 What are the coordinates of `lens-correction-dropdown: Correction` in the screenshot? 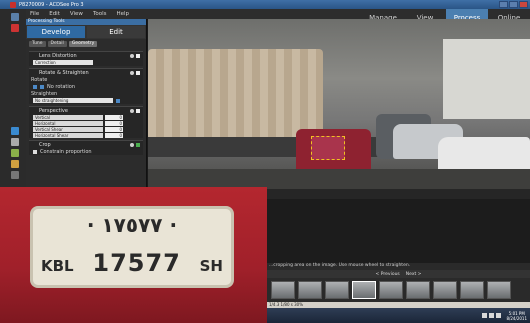 It's located at (63, 62).